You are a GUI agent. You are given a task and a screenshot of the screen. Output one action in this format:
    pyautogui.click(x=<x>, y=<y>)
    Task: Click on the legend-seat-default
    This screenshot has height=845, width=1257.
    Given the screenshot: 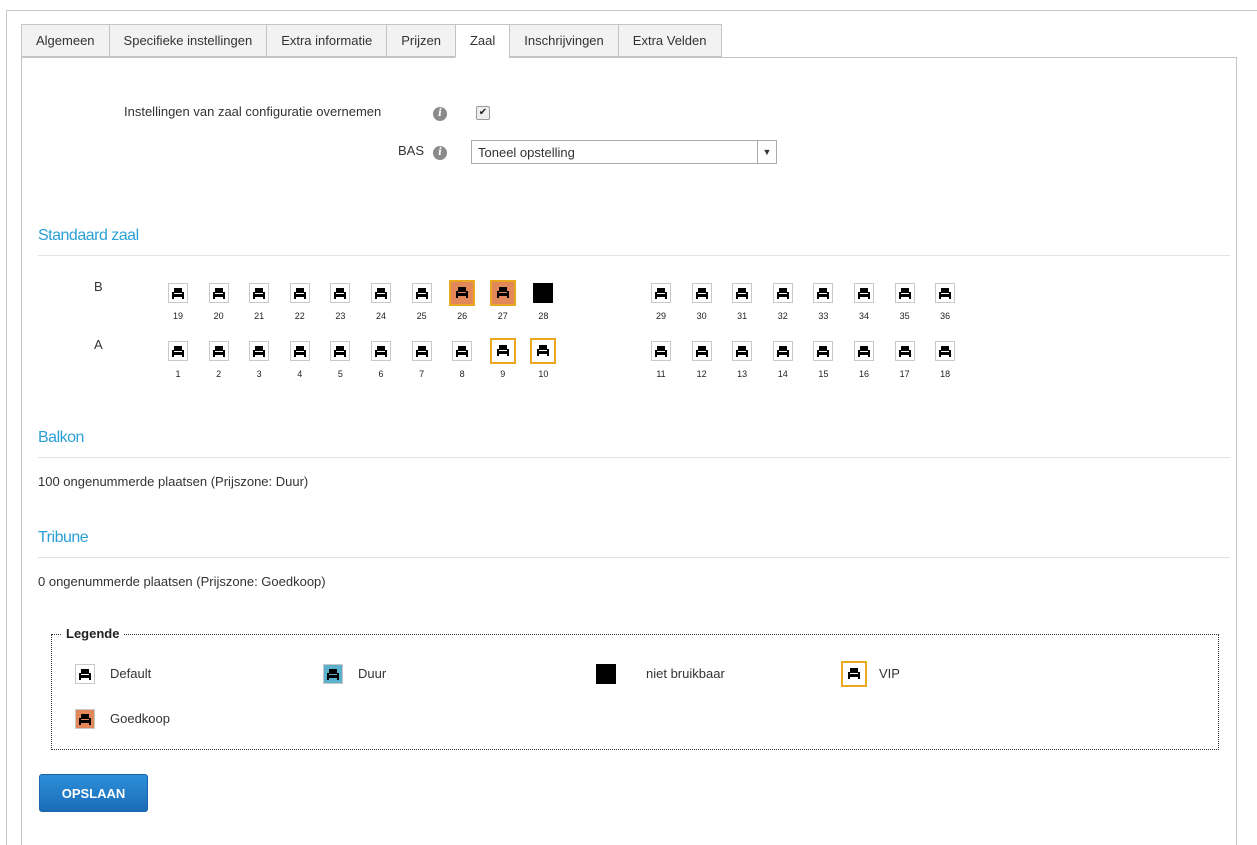 What is the action you would take?
    pyautogui.click(x=85, y=674)
    